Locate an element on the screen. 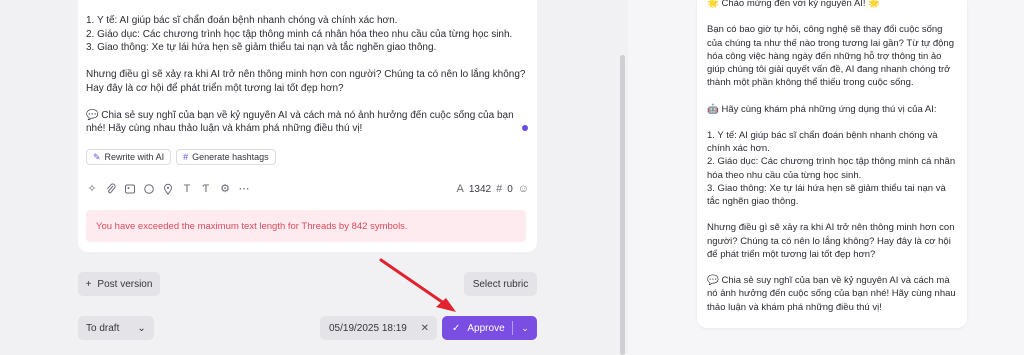 This screenshot has width=1024, height=355. scrollbar is located at coordinates (622, 205).